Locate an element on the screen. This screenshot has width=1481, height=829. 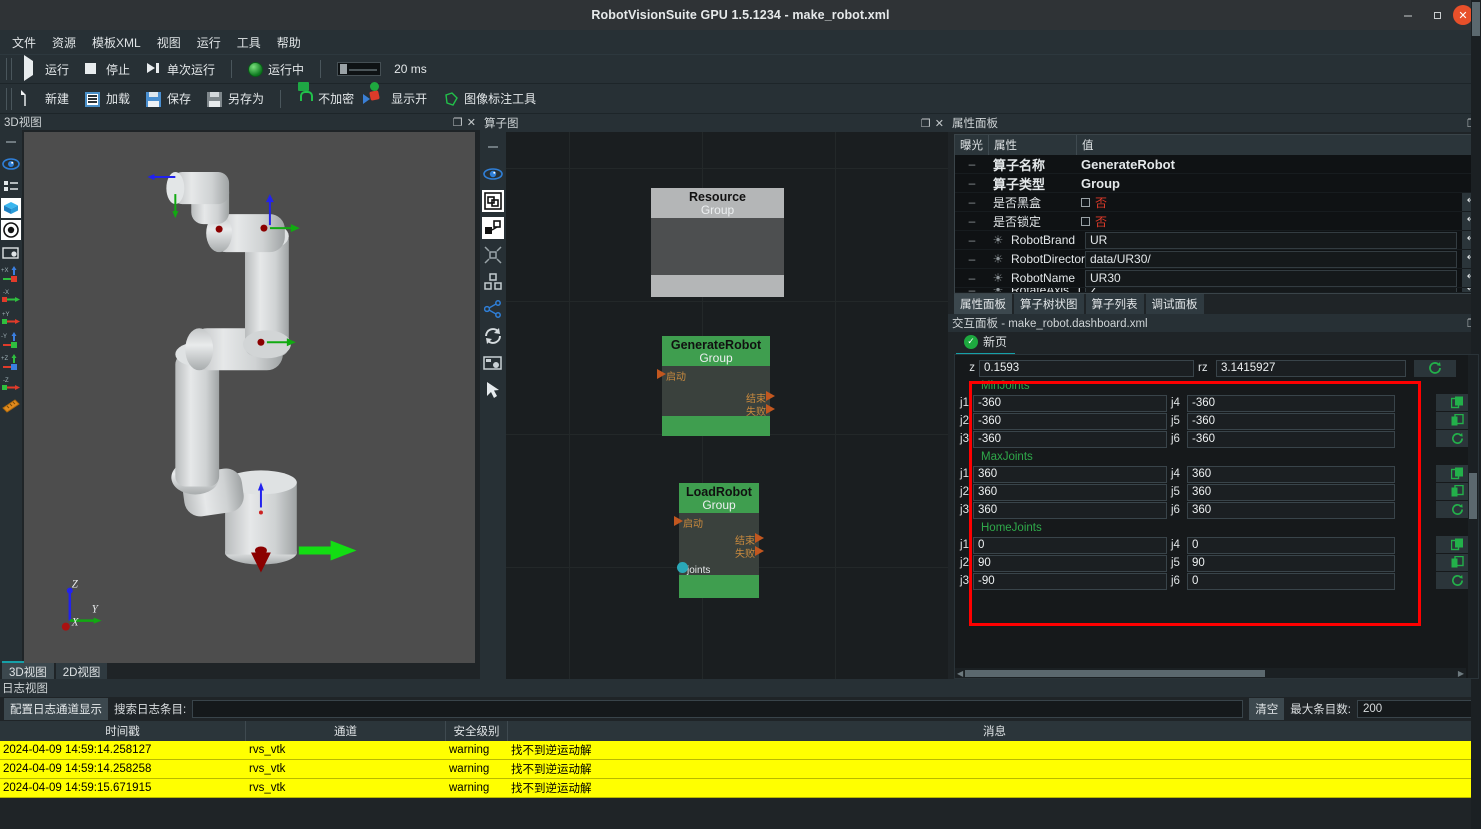
node-layout-icon is located at coordinates (493, 228).